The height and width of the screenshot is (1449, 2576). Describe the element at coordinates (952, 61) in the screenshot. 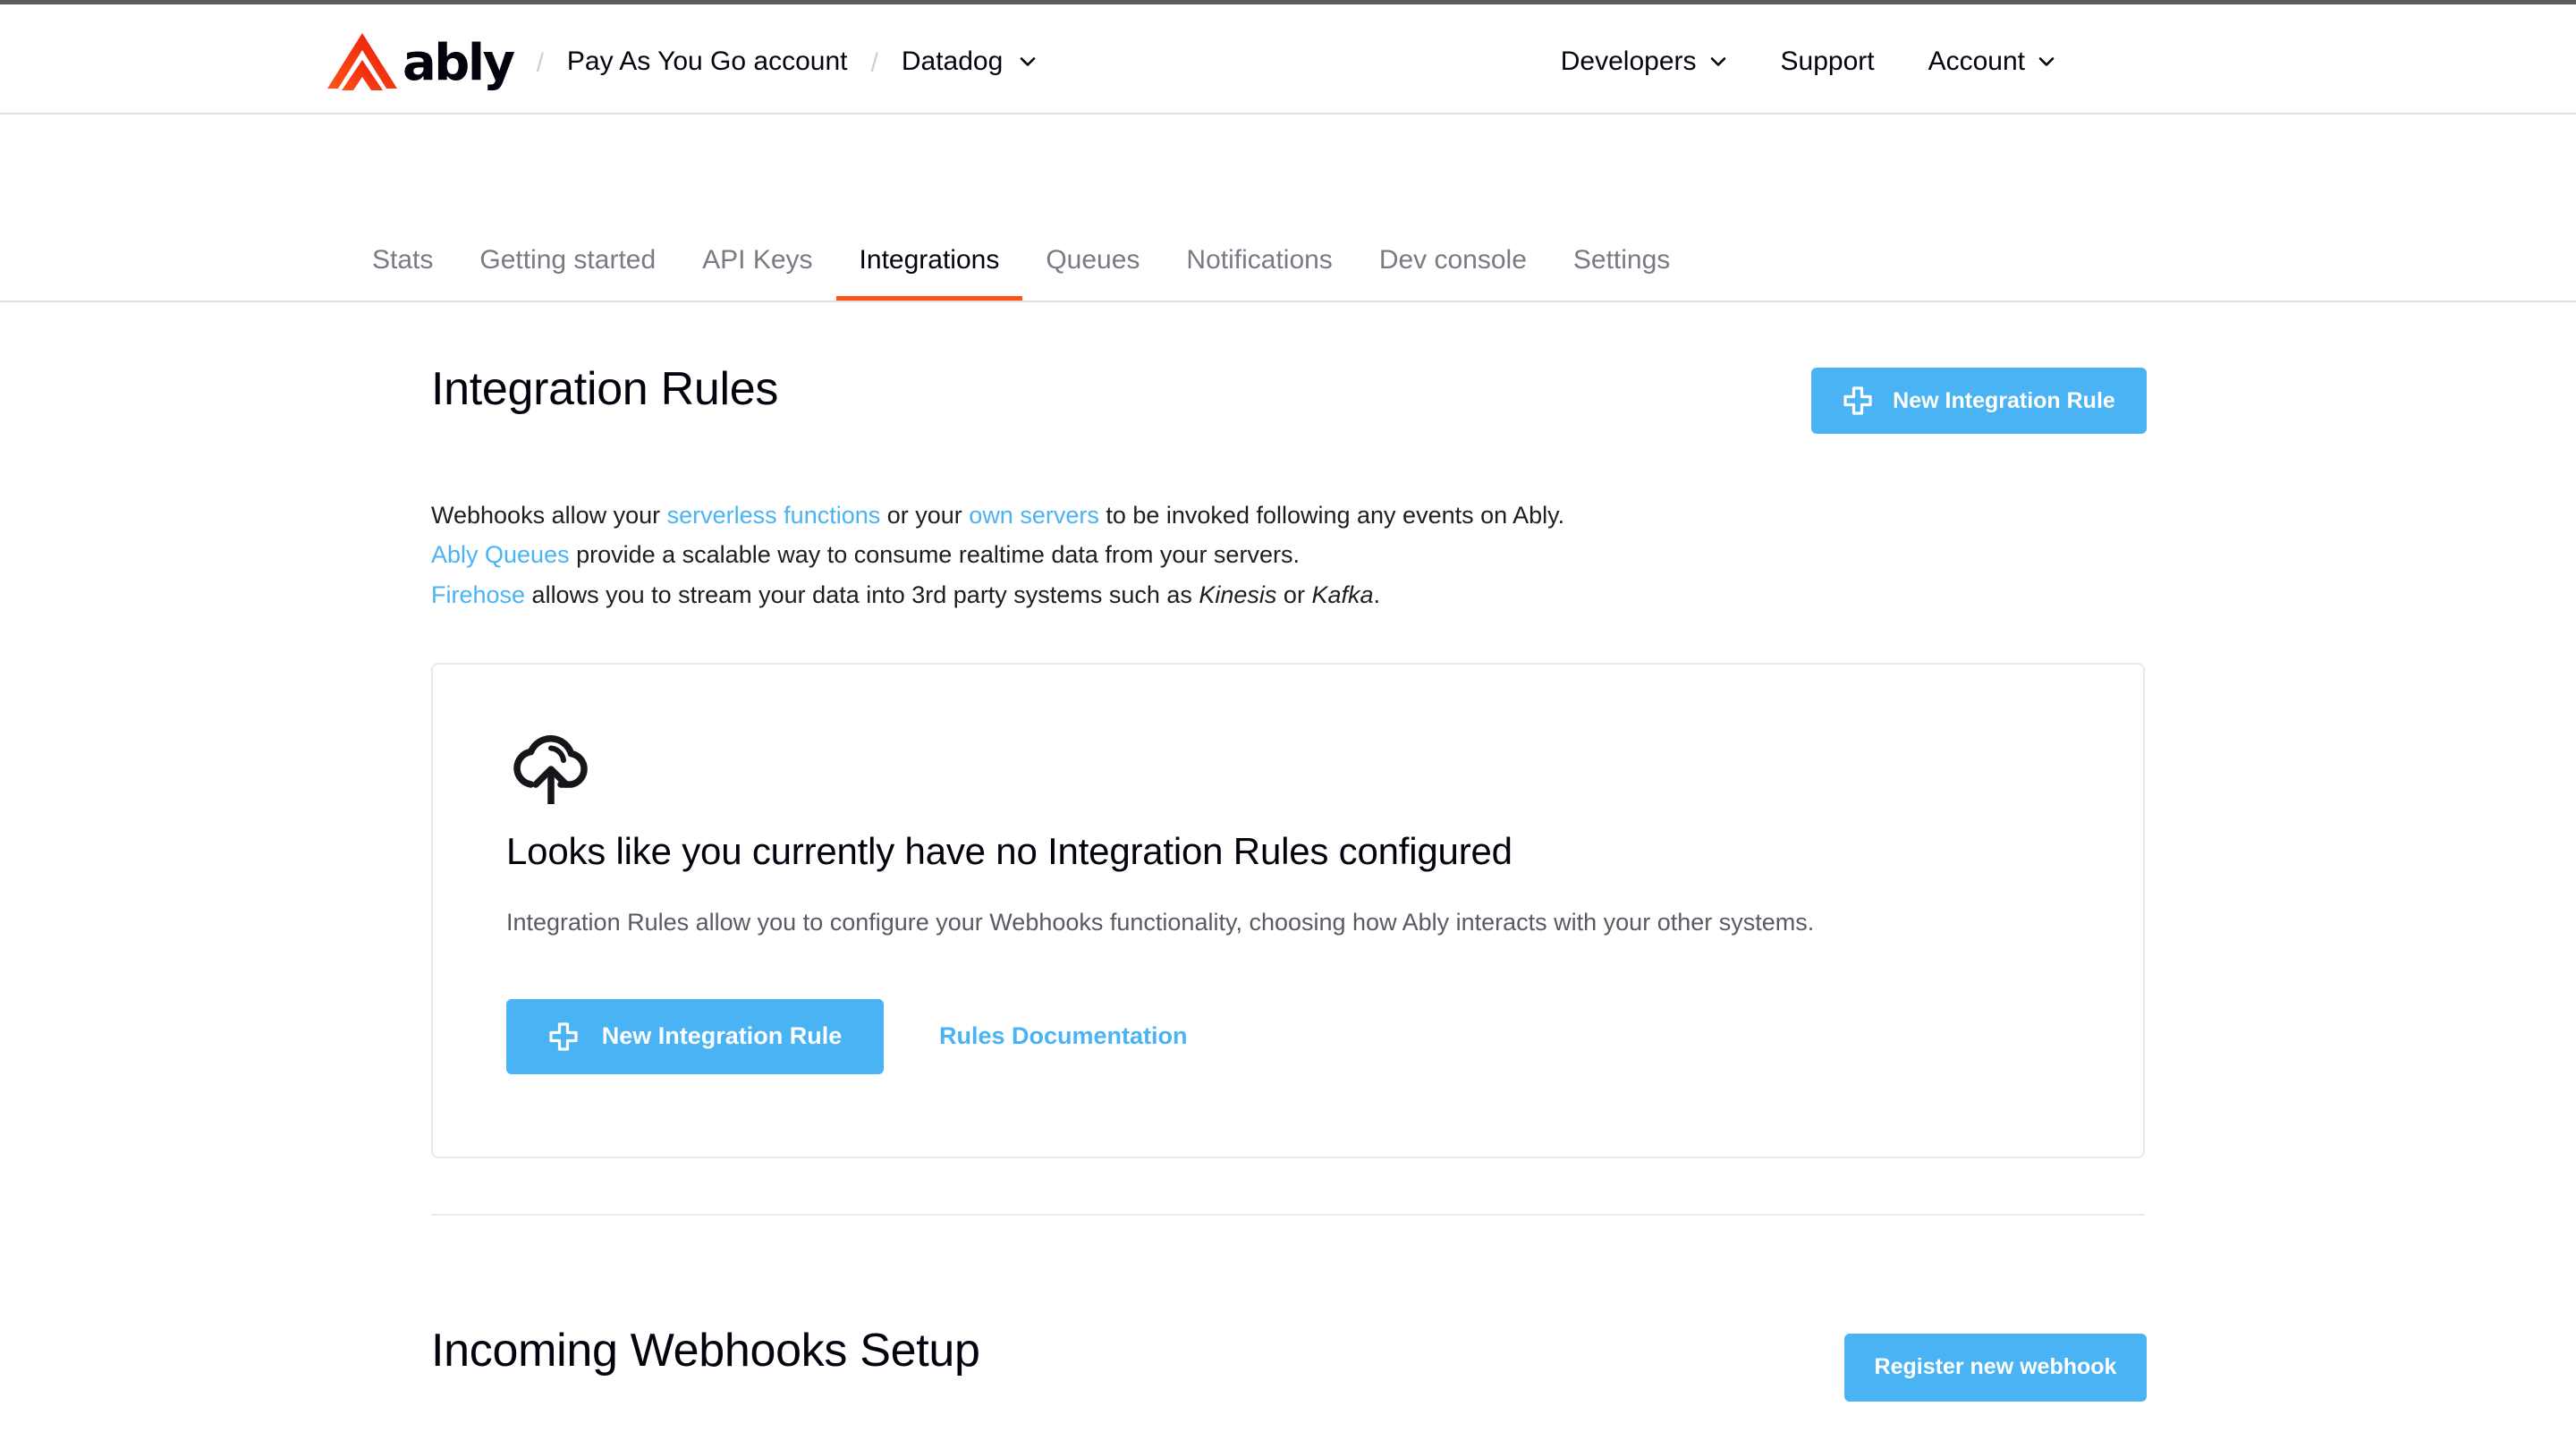

I see `breadcrumb-app-label: Datadog` at that location.